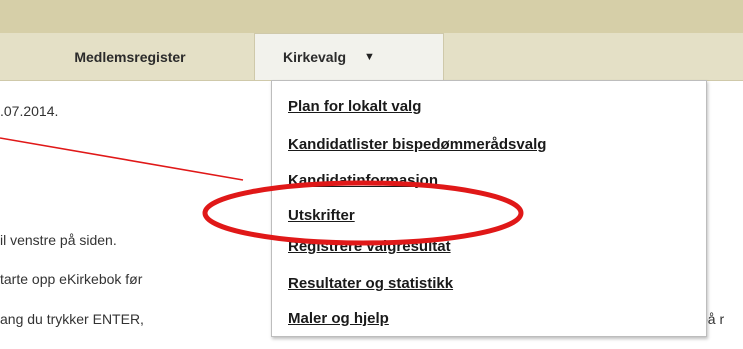  Describe the element at coordinates (349, 56) in the screenshot. I see `tab-kirkevalg: Kirkevalg ▼` at that location.